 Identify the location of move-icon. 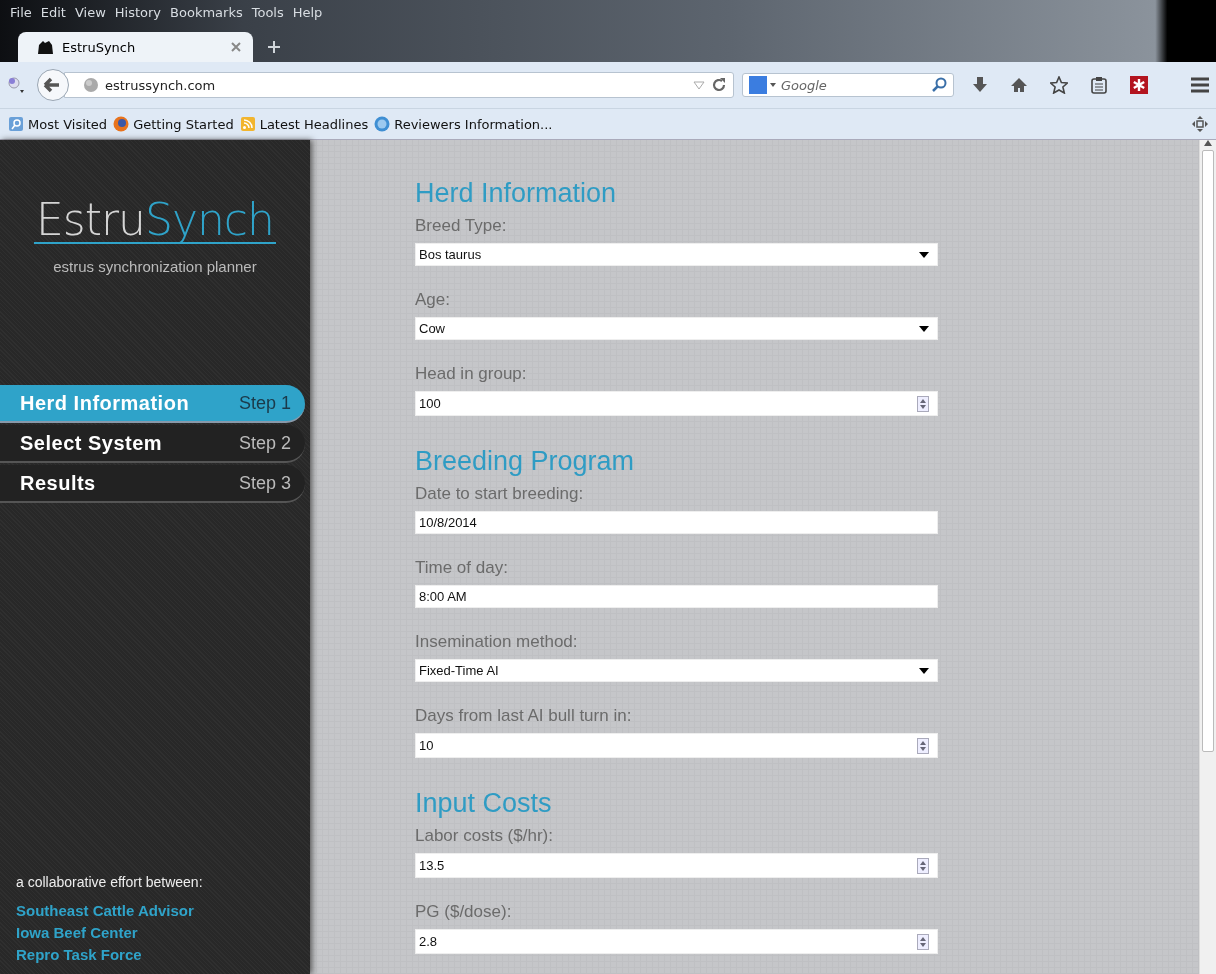
(1200, 124).